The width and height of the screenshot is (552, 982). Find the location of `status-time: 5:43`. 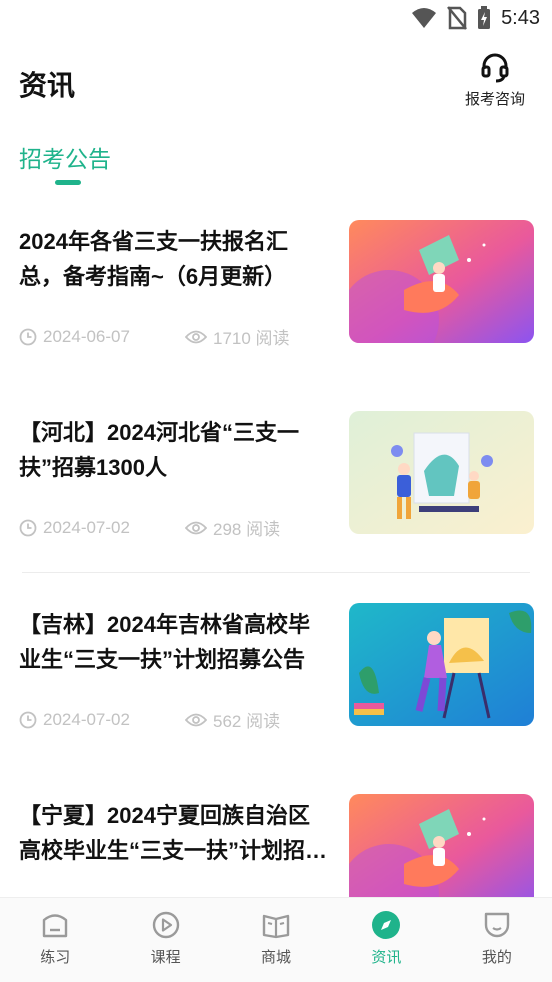

status-time: 5:43 is located at coordinates (520, 17).